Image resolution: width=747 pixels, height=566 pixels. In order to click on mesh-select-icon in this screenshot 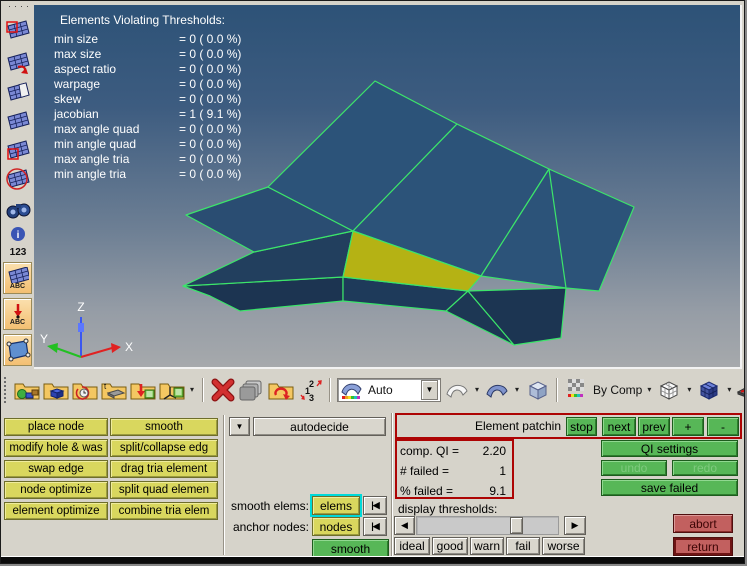, I will do `click(18, 151)`.